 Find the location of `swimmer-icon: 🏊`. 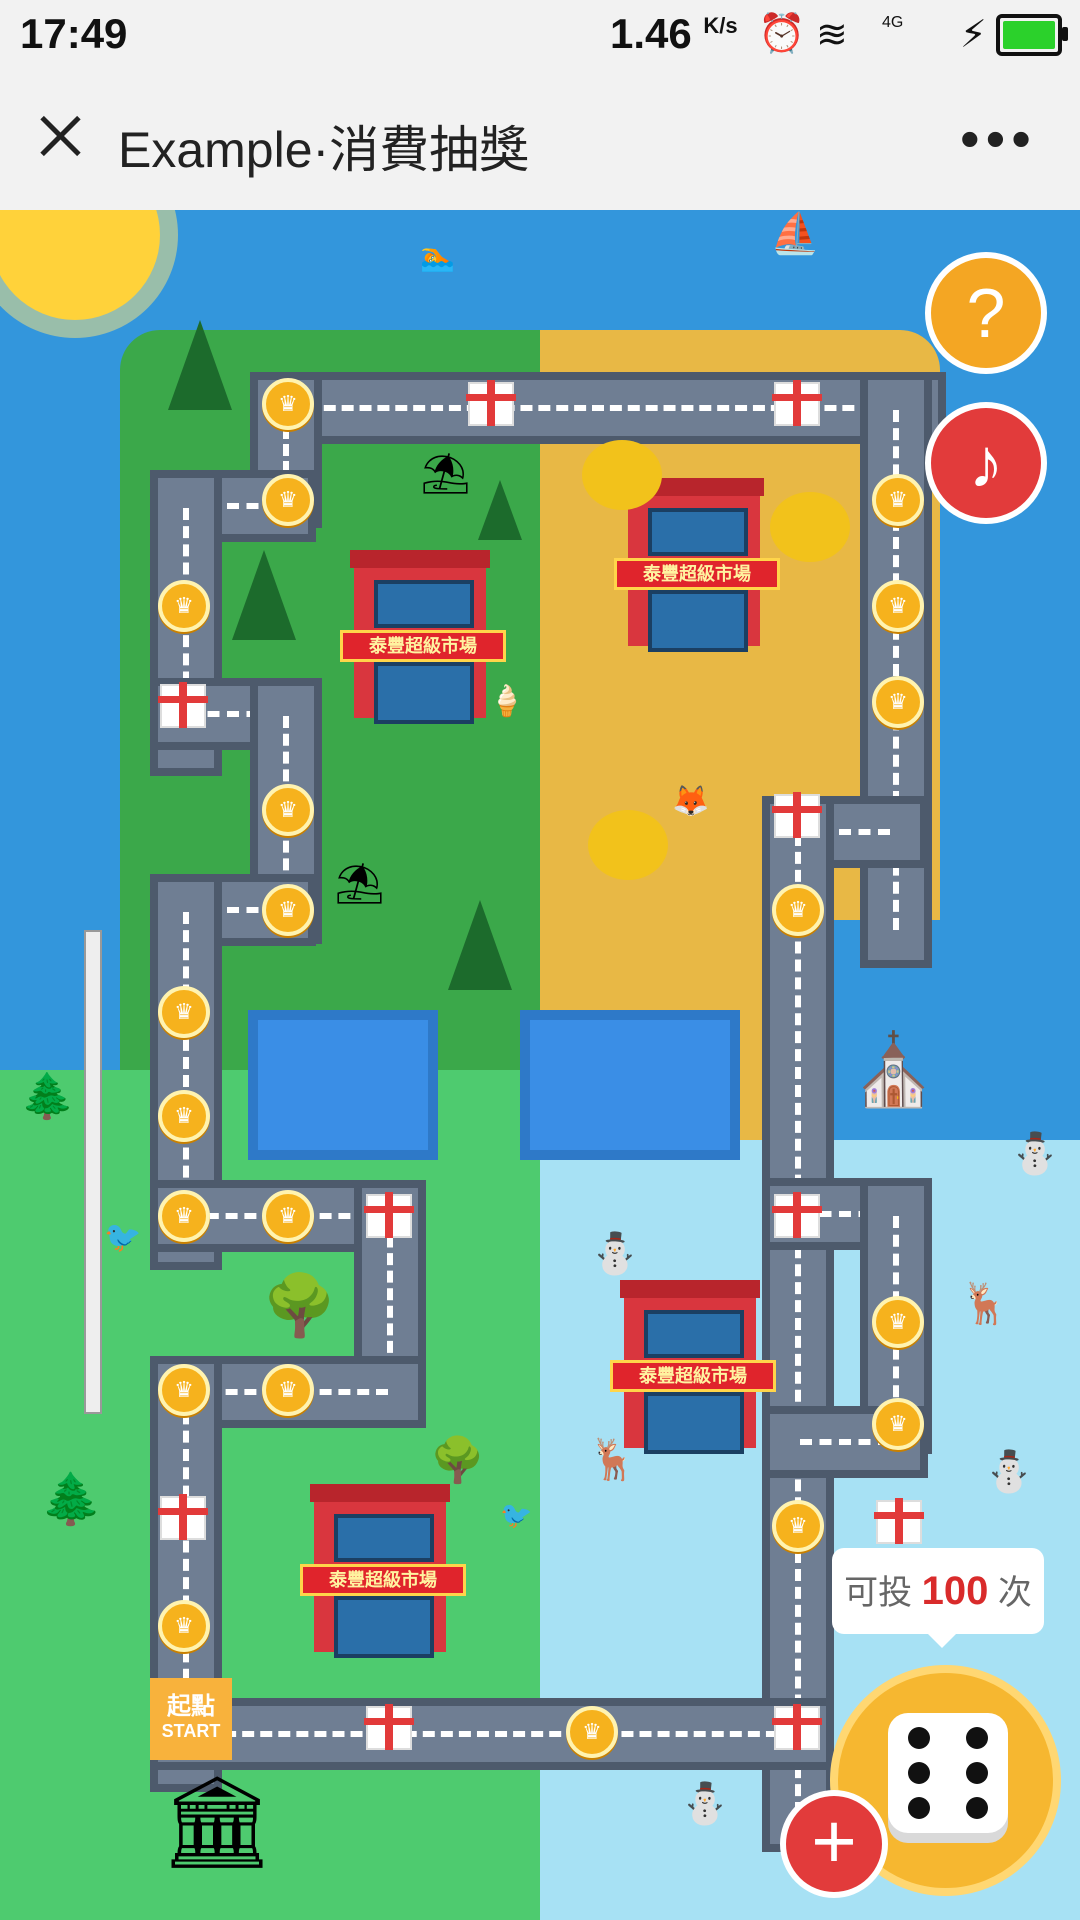

swimmer-icon: 🏊 is located at coordinates (437, 256).